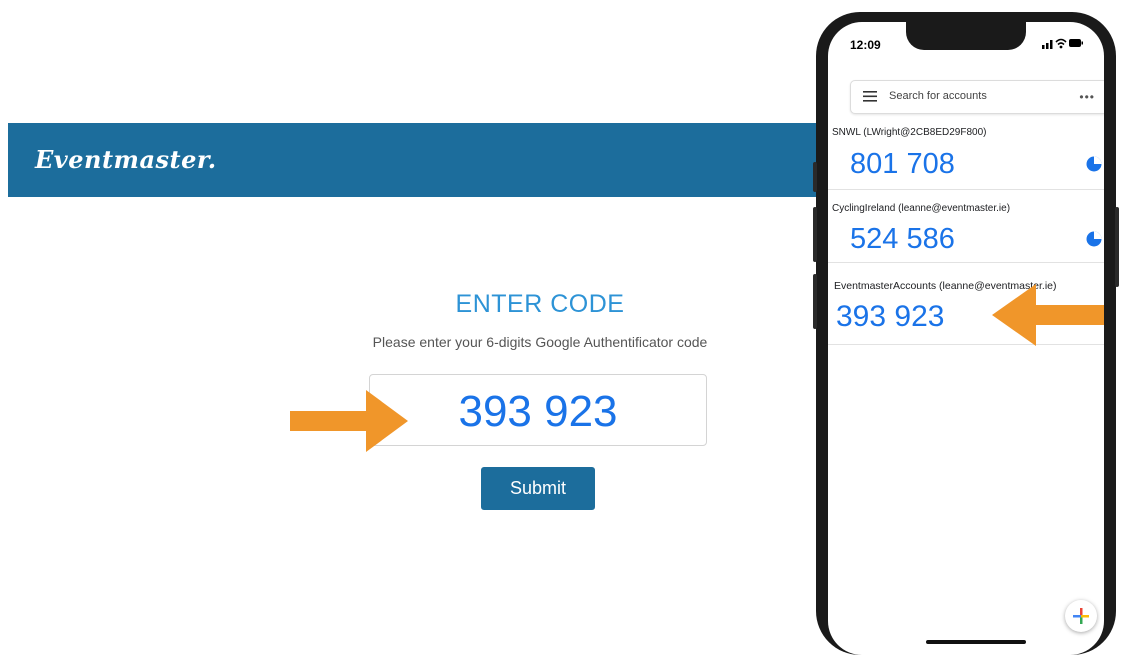  What do you see at coordinates (966, 36) in the screenshot?
I see `phone-notch` at bounding box center [966, 36].